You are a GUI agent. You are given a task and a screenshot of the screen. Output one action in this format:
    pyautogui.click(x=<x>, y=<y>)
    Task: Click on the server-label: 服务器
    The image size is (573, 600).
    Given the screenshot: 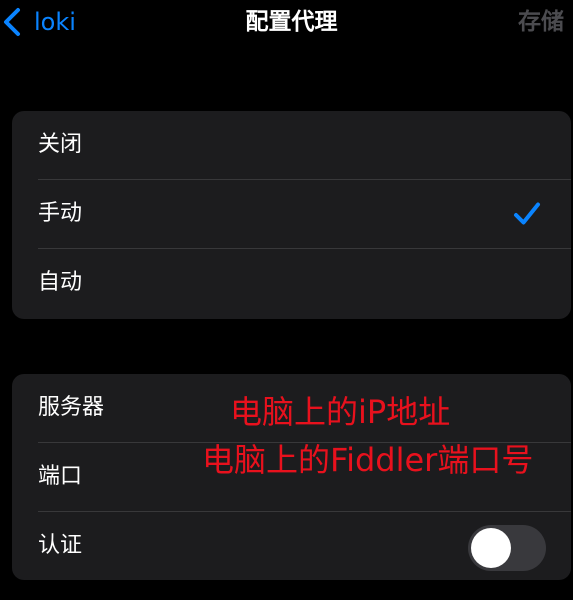 What is the action you would take?
    pyautogui.click(x=71, y=407)
    